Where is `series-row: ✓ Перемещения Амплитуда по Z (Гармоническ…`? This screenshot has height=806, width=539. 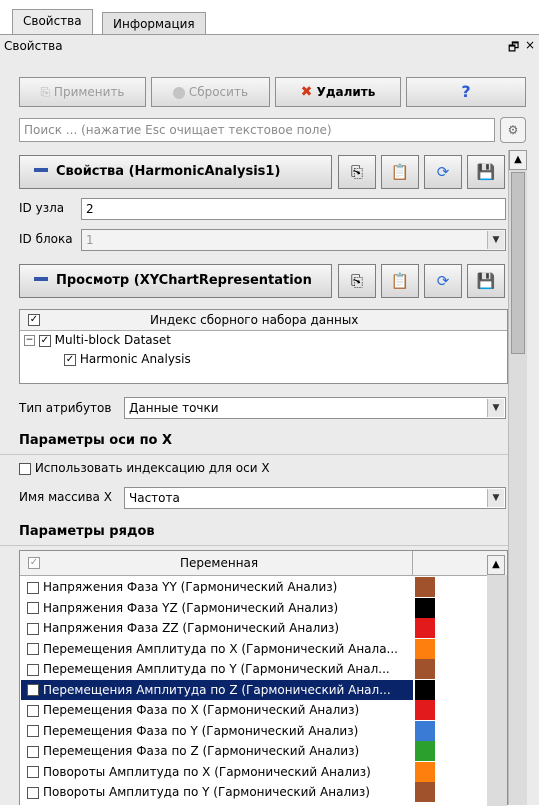
series-row: ✓ Перемещения Амплитуда по Z (Гармоническ… is located at coordinates (217, 689).